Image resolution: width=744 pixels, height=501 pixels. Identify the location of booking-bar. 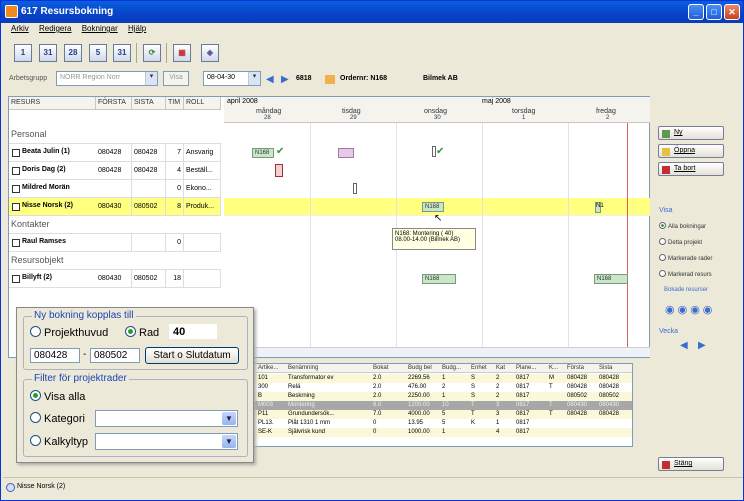
(346, 153).